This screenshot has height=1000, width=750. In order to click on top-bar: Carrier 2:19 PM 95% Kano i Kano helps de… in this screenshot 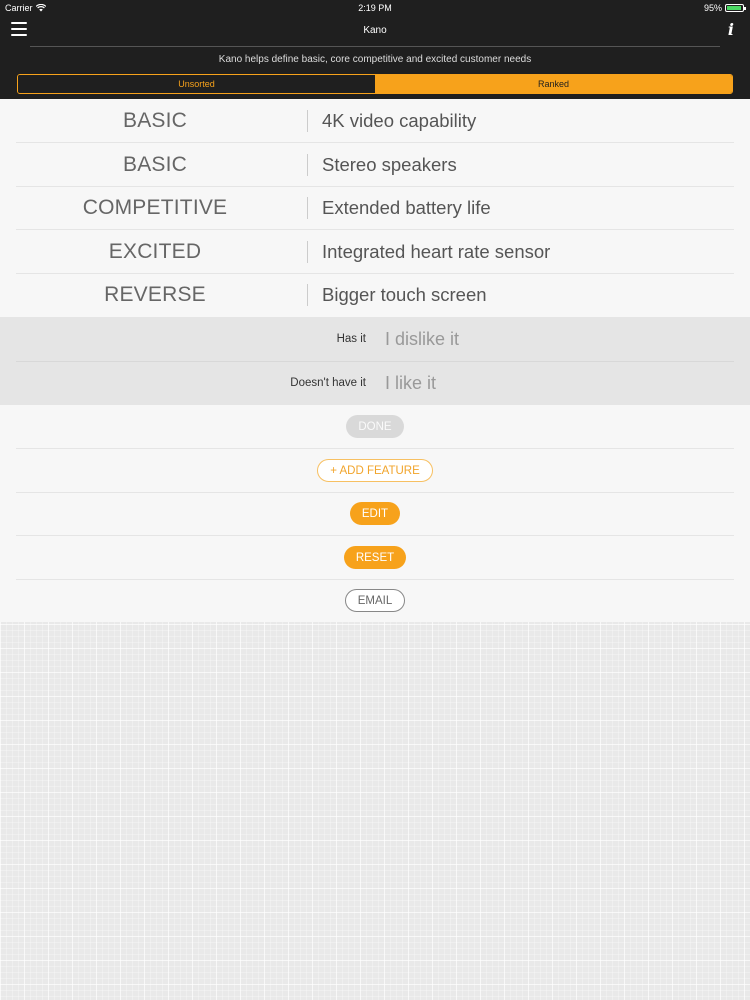, I will do `click(375, 49)`.